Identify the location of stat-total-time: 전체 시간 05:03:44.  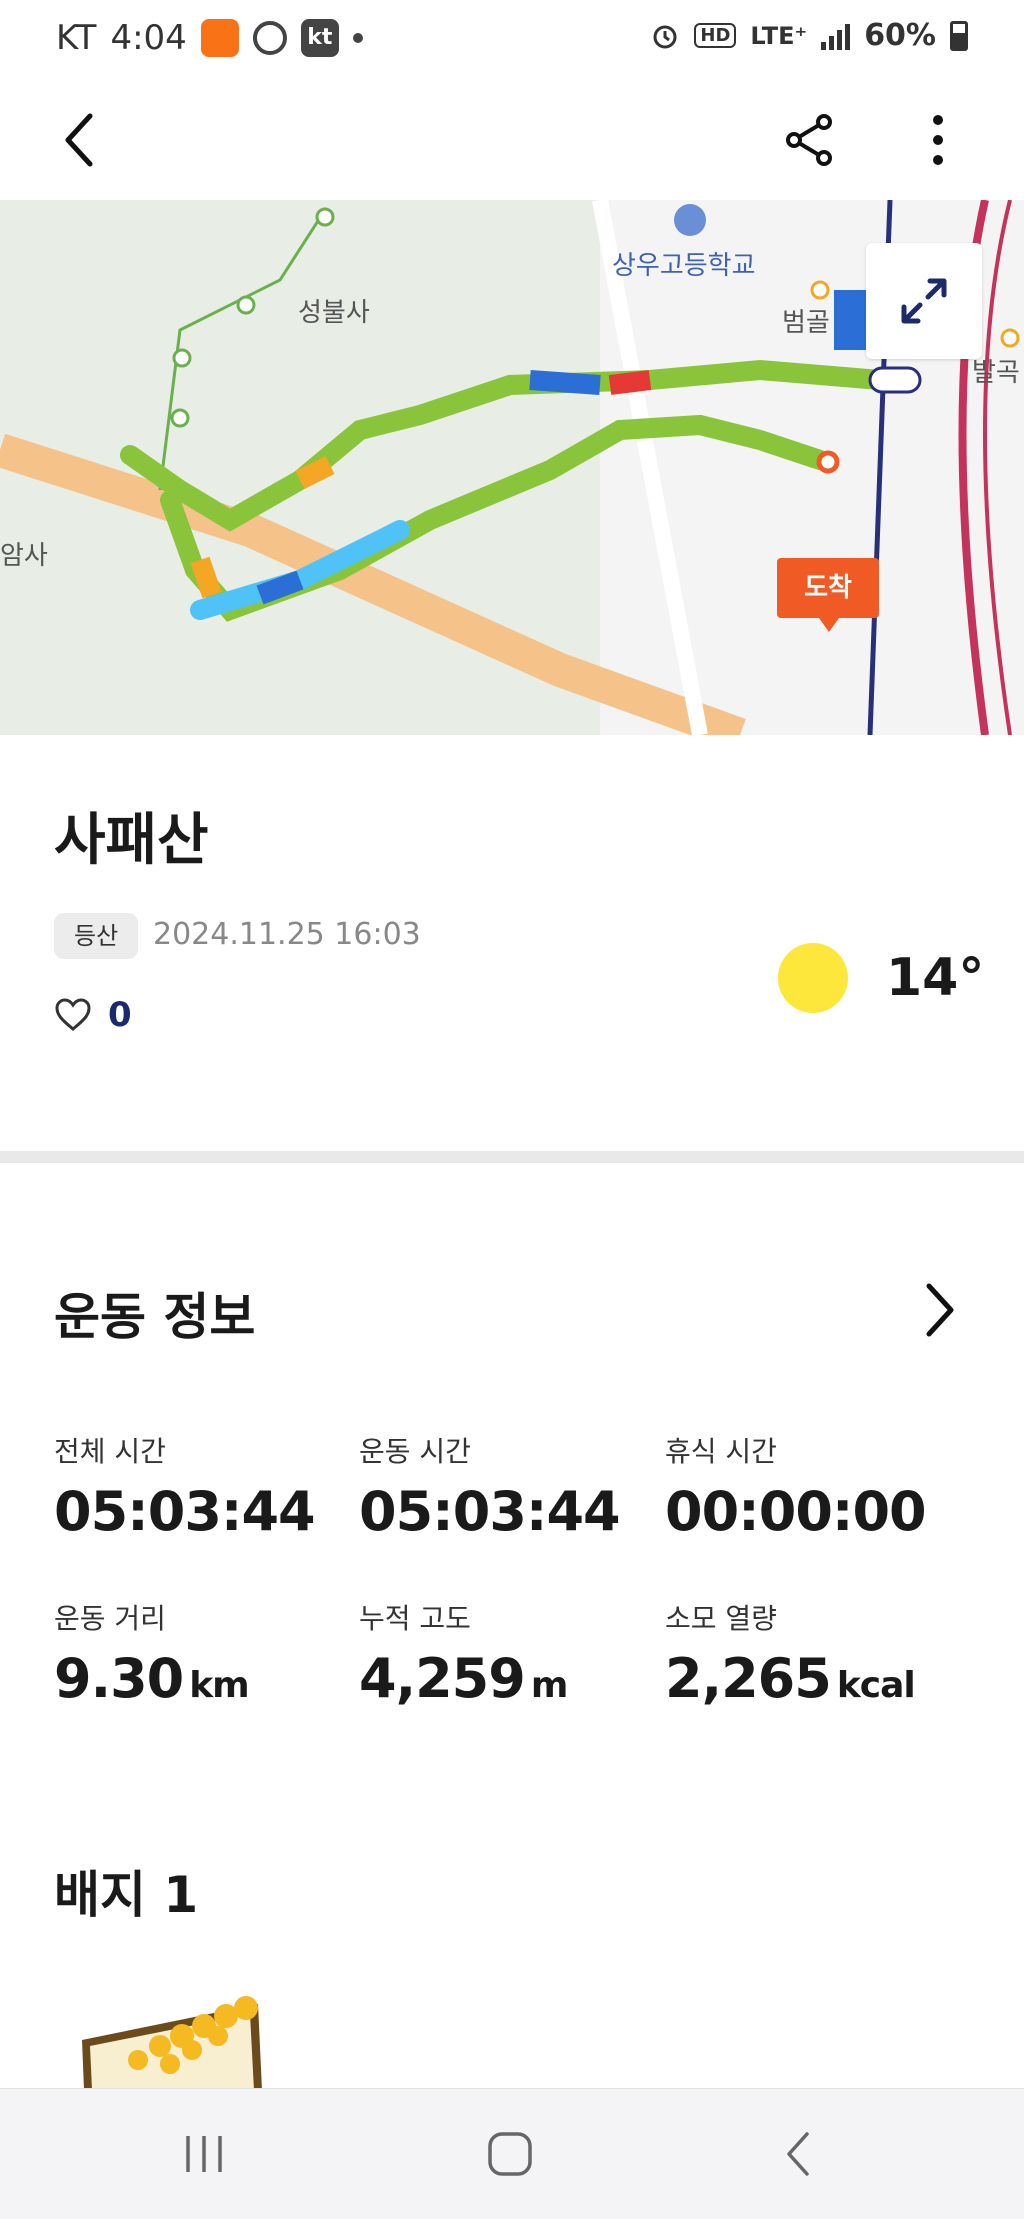
(204, 1486).